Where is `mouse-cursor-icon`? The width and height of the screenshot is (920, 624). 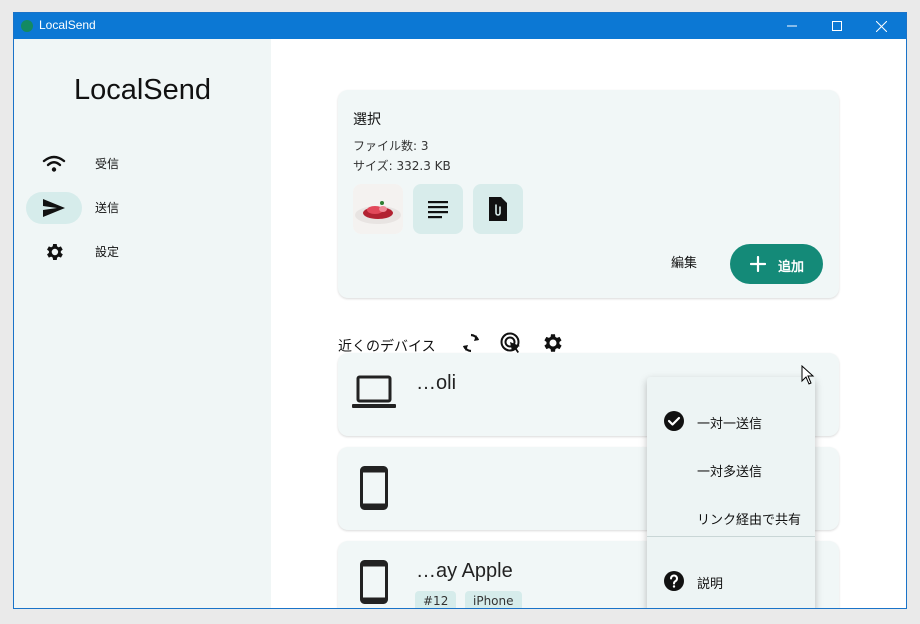
mouse-cursor-icon is located at coordinates (808, 375).